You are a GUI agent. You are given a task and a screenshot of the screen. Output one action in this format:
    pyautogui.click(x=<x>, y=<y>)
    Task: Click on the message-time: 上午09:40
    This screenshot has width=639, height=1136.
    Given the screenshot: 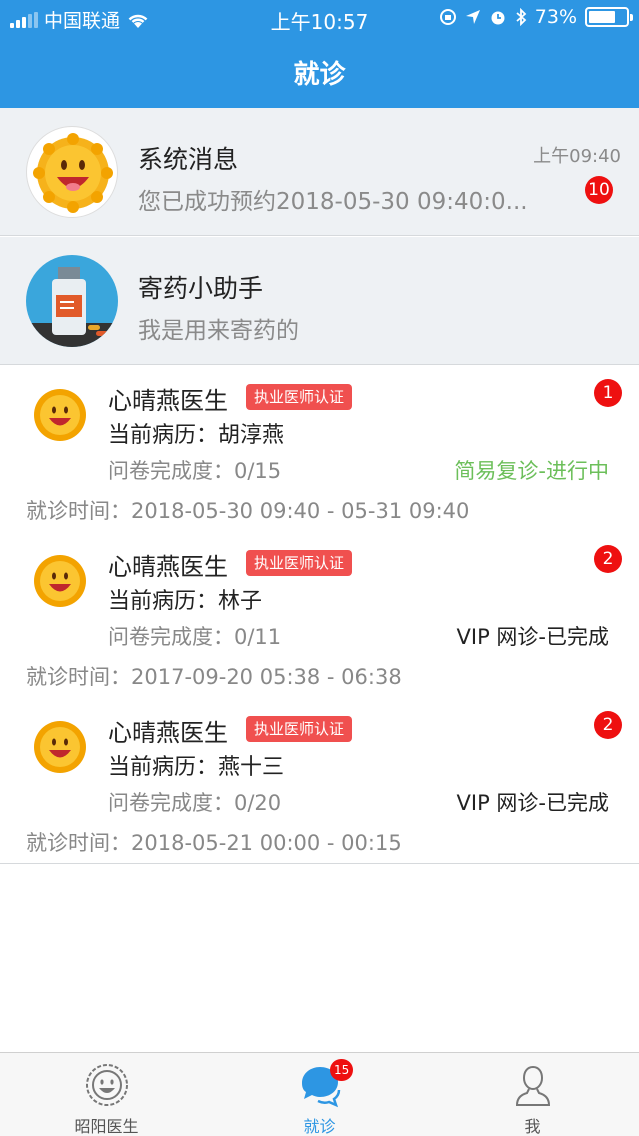 What is the action you would take?
    pyautogui.click(x=577, y=156)
    